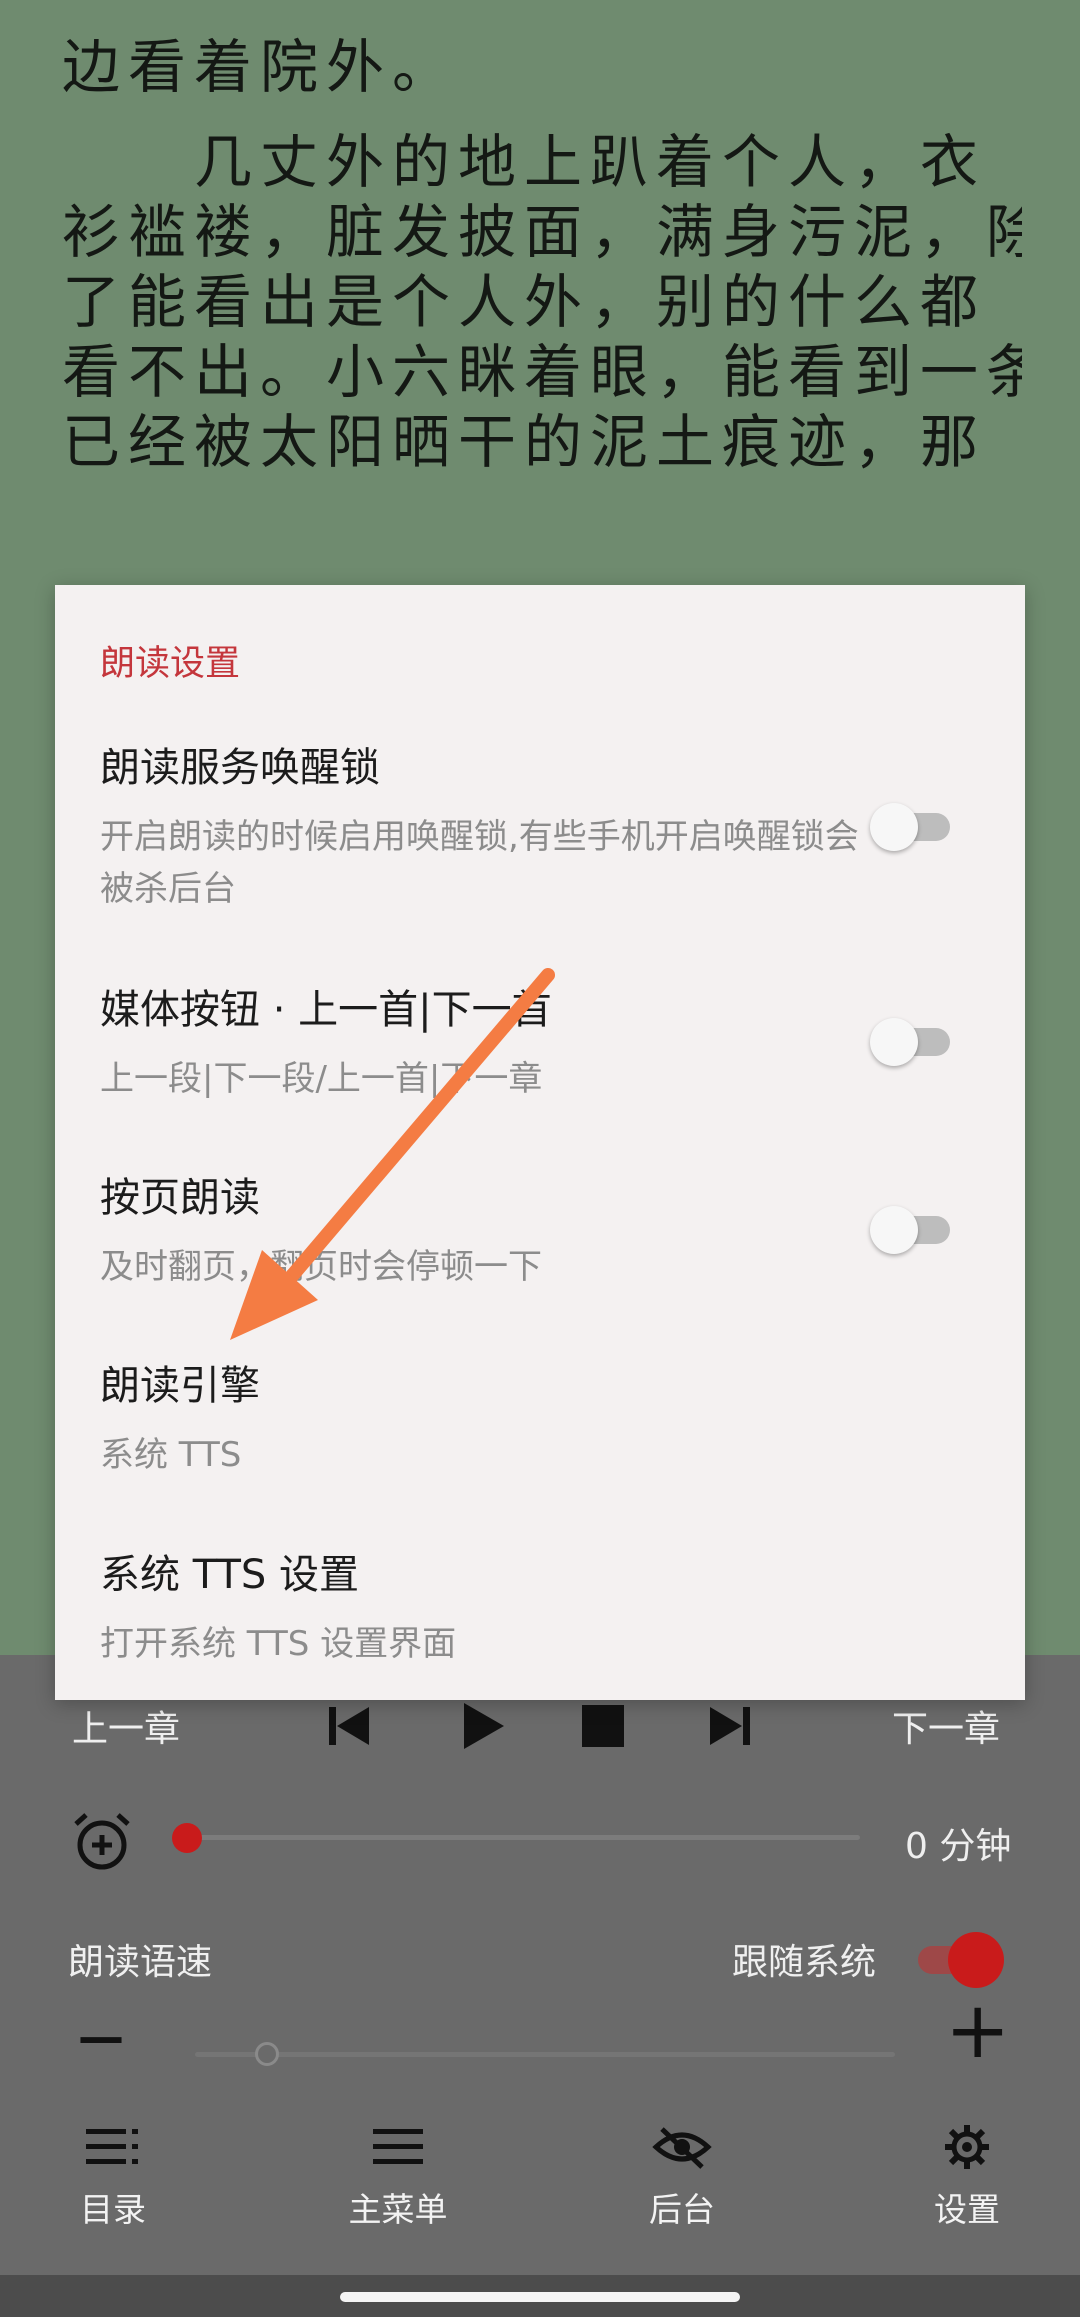 The image size is (1080, 2317). What do you see at coordinates (682, 2178) in the screenshot?
I see `nav-background: 后台` at bounding box center [682, 2178].